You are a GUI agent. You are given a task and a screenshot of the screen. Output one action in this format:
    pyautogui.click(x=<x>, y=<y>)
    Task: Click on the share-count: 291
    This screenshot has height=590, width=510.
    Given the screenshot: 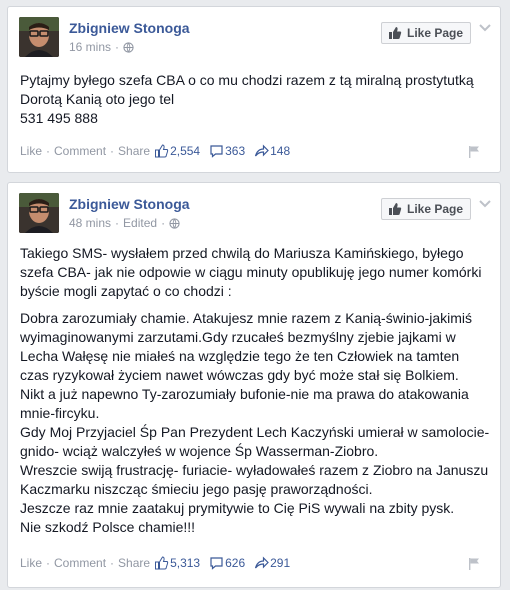 What is the action you would take?
    pyautogui.click(x=280, y=563)
    